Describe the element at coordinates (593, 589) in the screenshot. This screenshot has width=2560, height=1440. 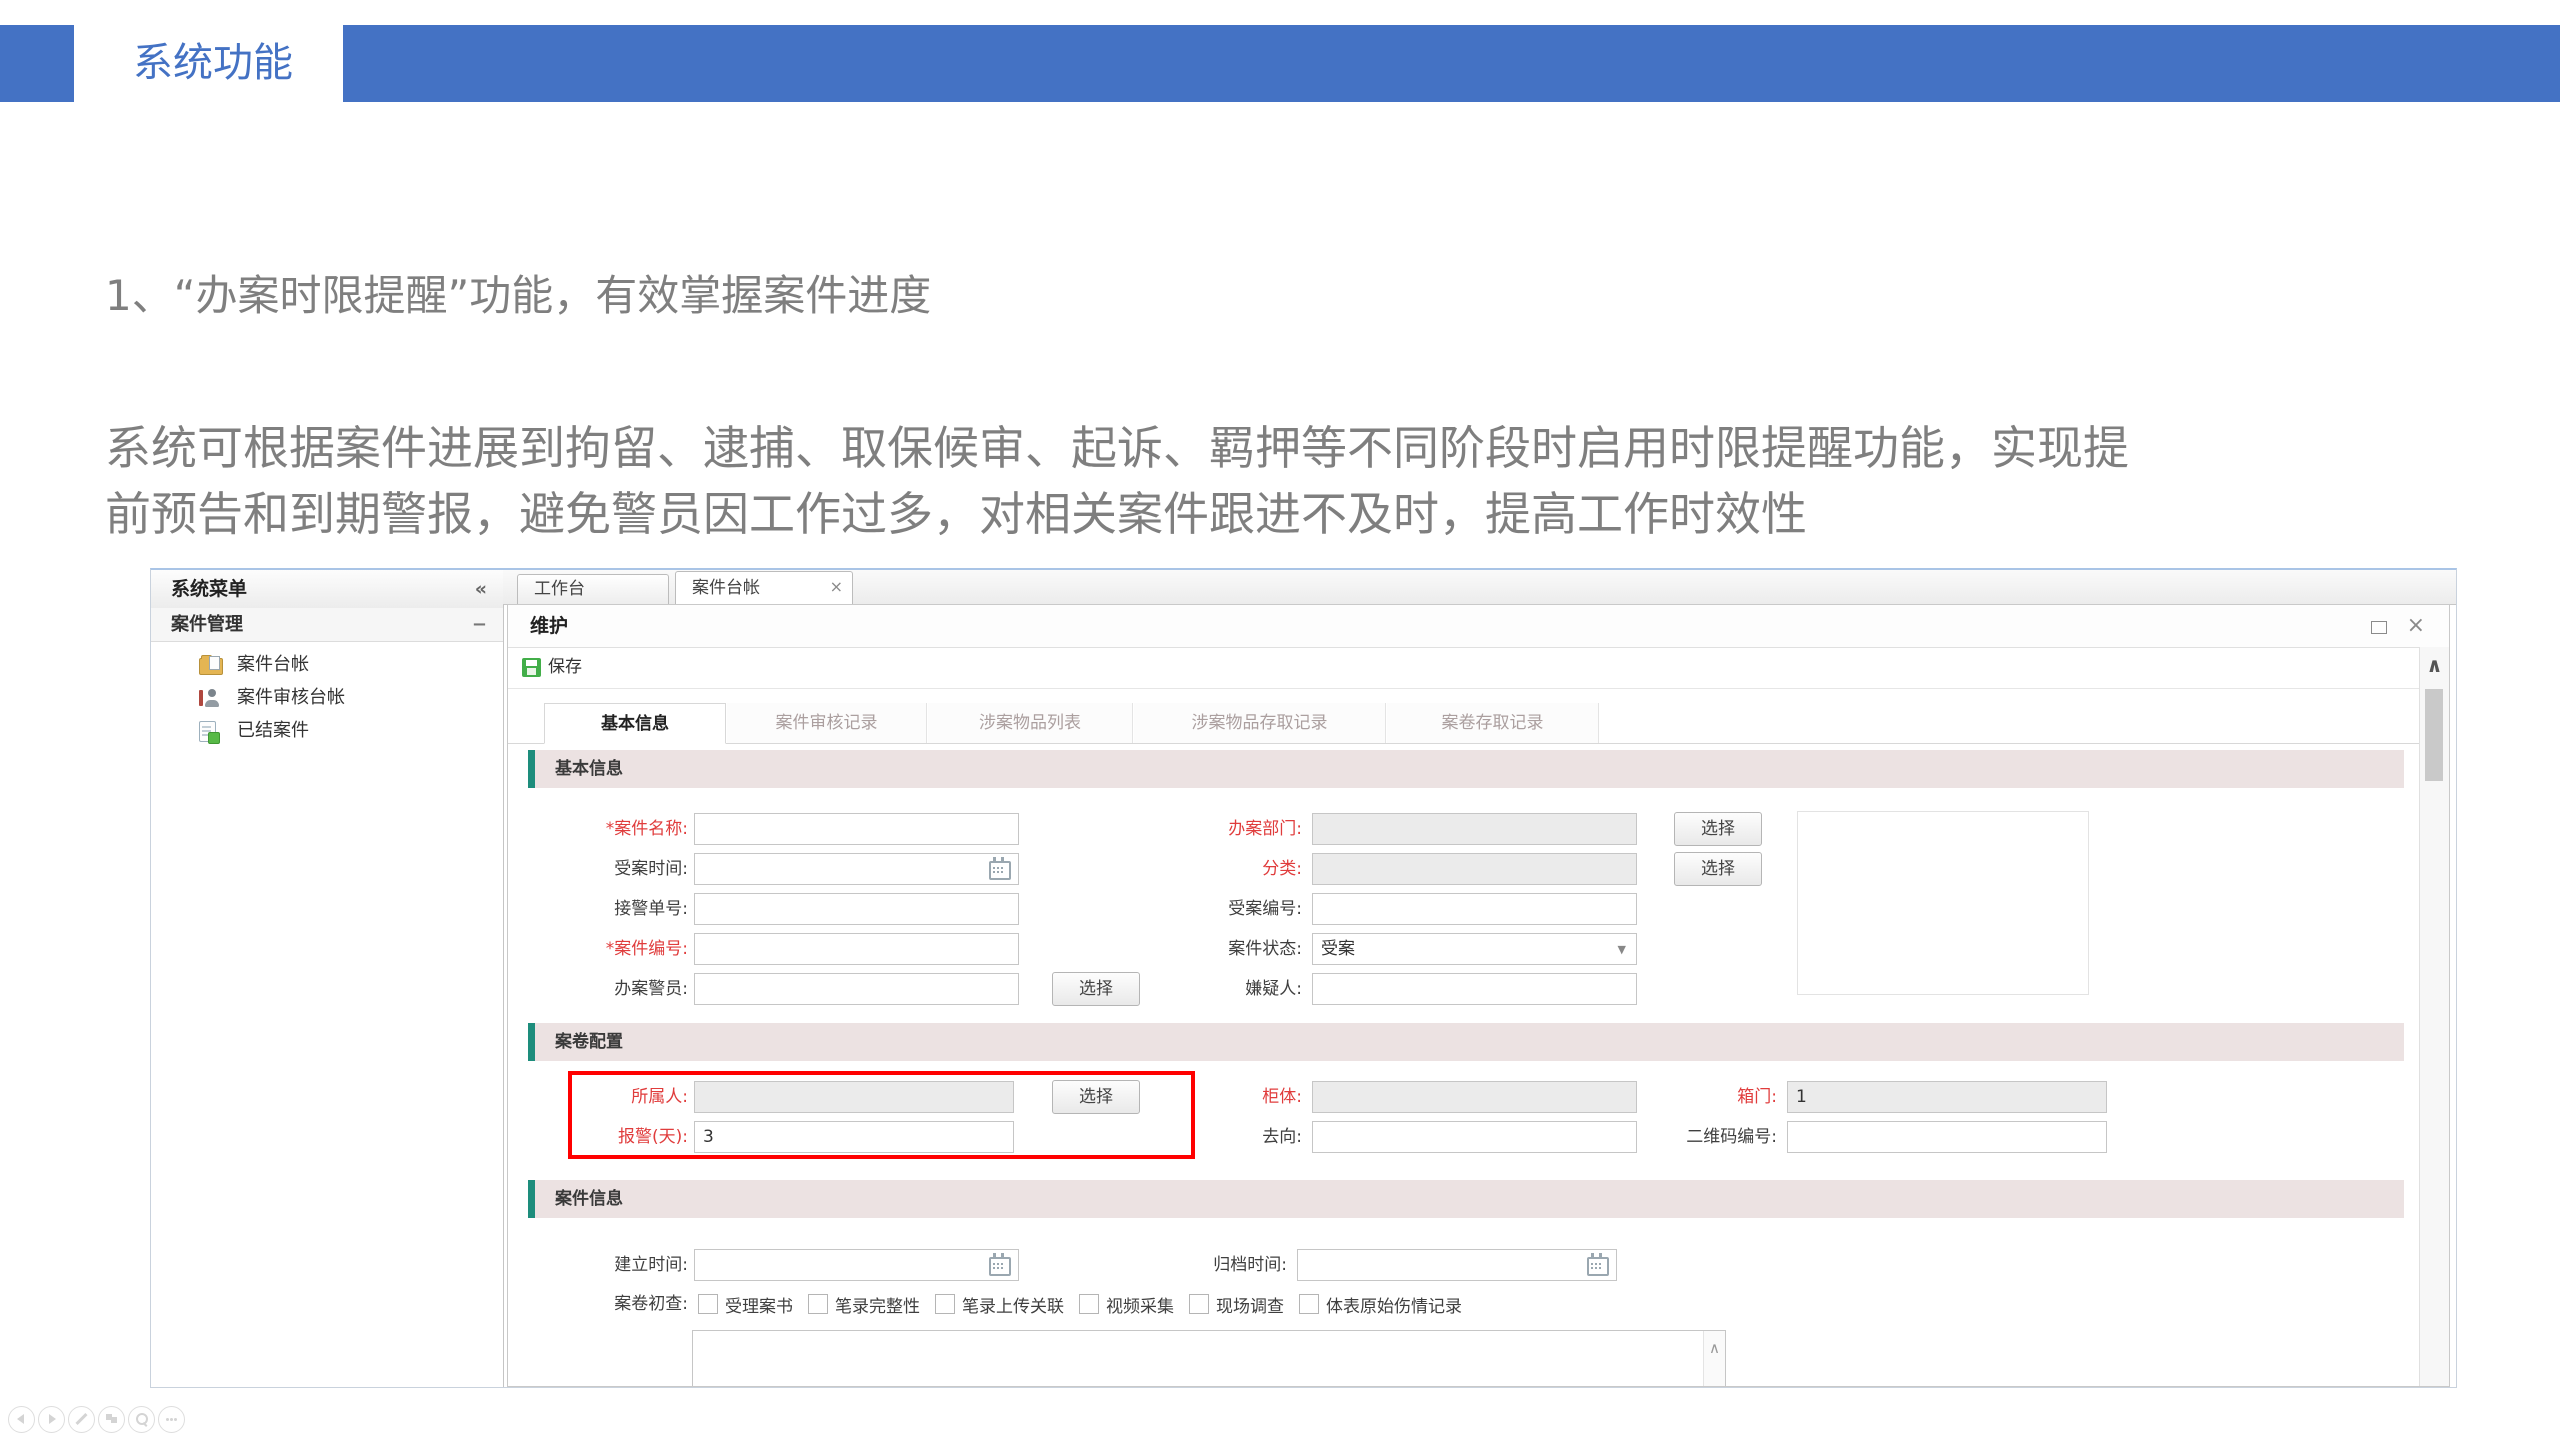
I see `tab-workbench: 工作台` at that location.